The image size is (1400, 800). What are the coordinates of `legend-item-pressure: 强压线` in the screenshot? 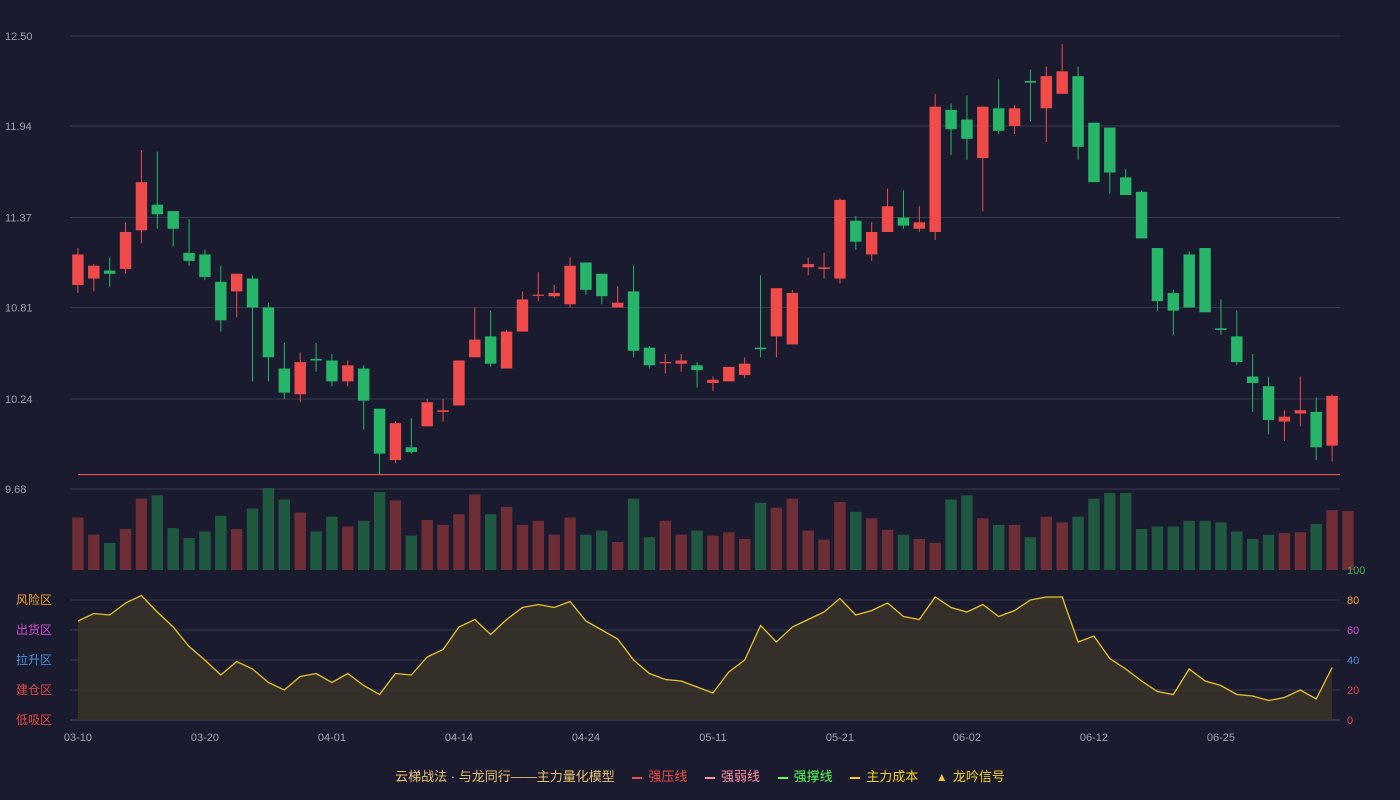 It's located at (659, 775).